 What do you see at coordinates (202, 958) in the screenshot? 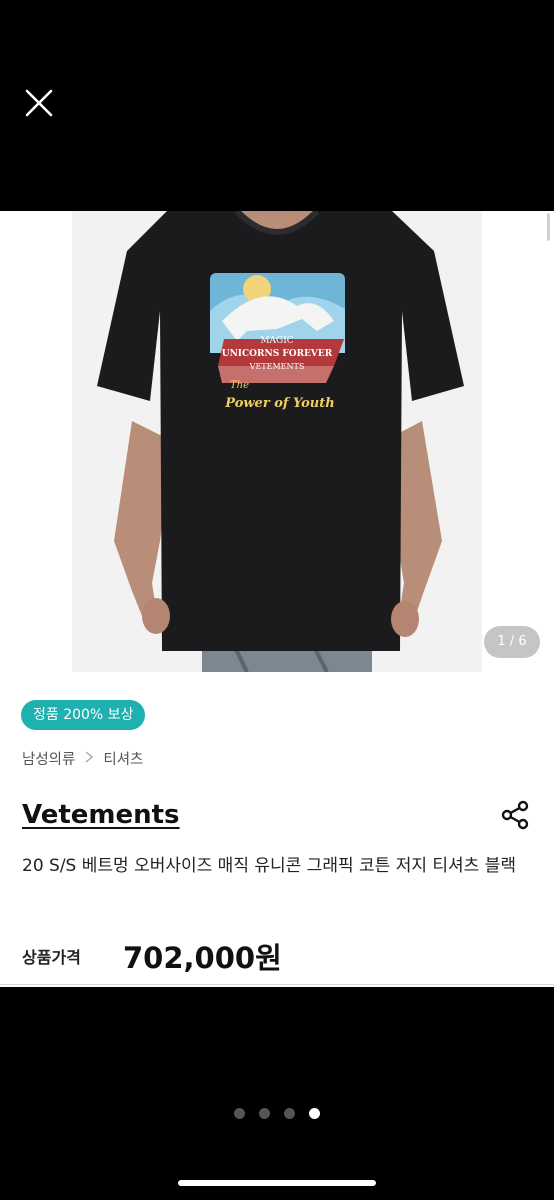
I see `price-value: 702,000원` at bounding box center [202, 958].